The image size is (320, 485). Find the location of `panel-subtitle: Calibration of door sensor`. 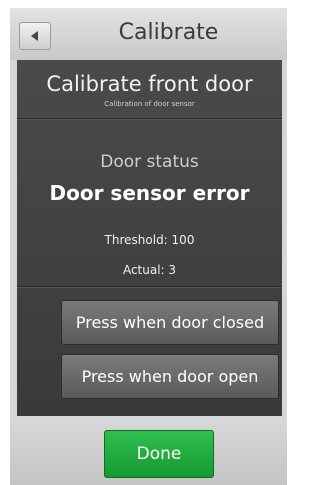

panel-subtitle: Calibration of door sensor is located at coordinates (149, 104).